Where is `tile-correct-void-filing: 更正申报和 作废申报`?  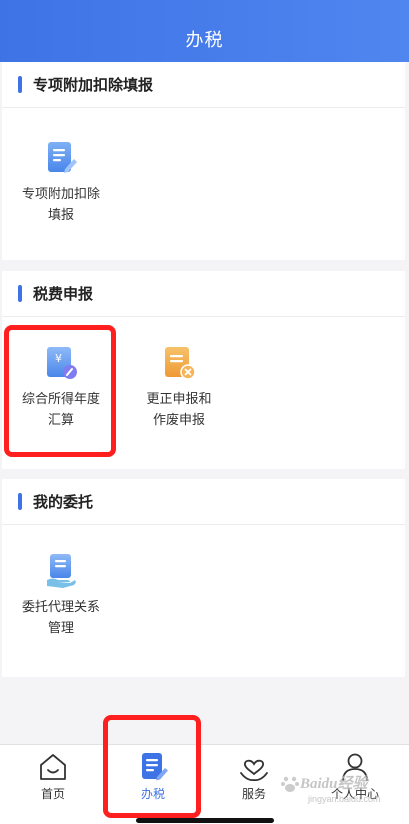
tile-correct-void-filing: 更正申报和 作废申报 is located at coordinates (179, 388).